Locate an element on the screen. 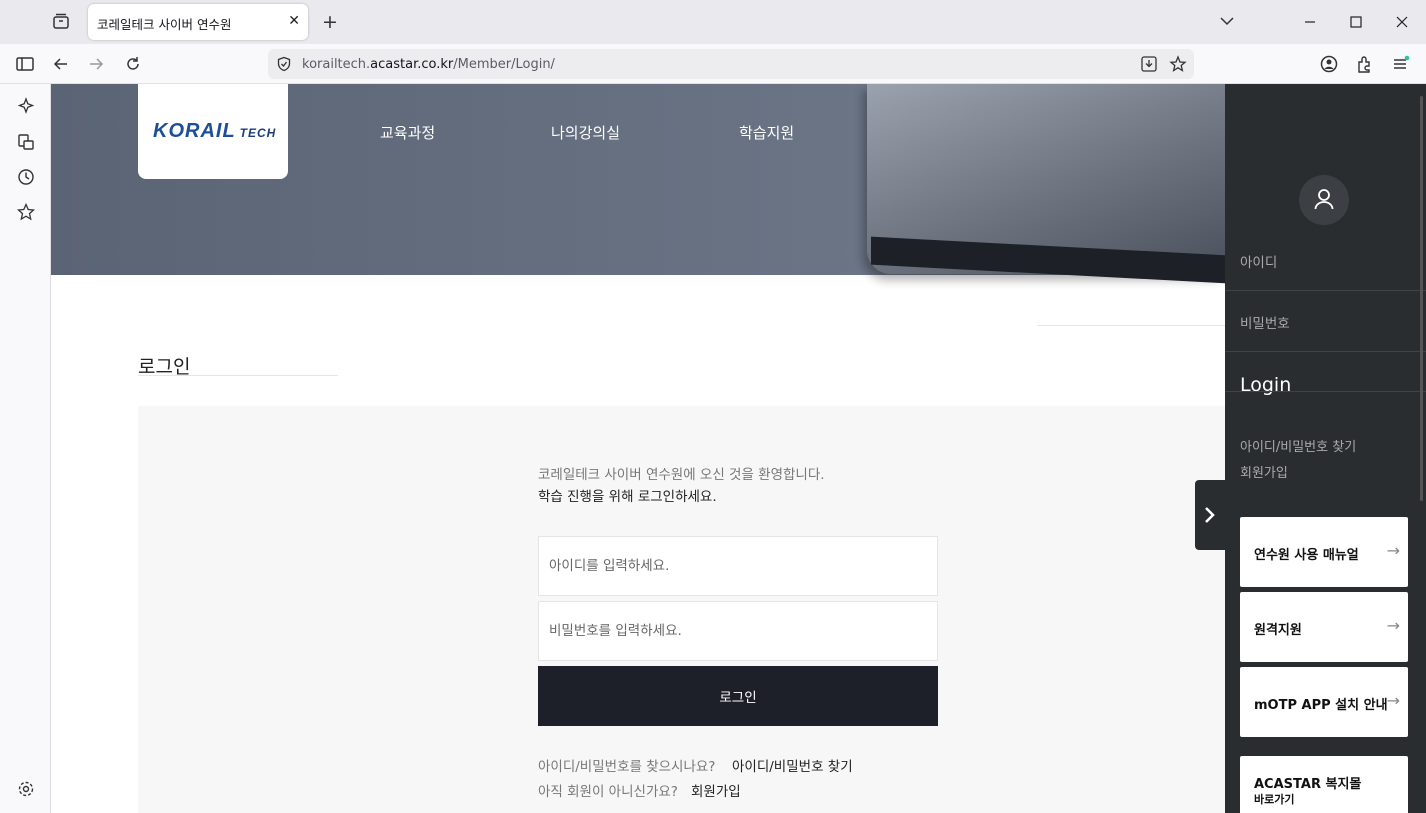 Image resolution: width=1426 pixels, height=813 pixels. card-label: 원격지원 is located at coordinates (1278, 630).